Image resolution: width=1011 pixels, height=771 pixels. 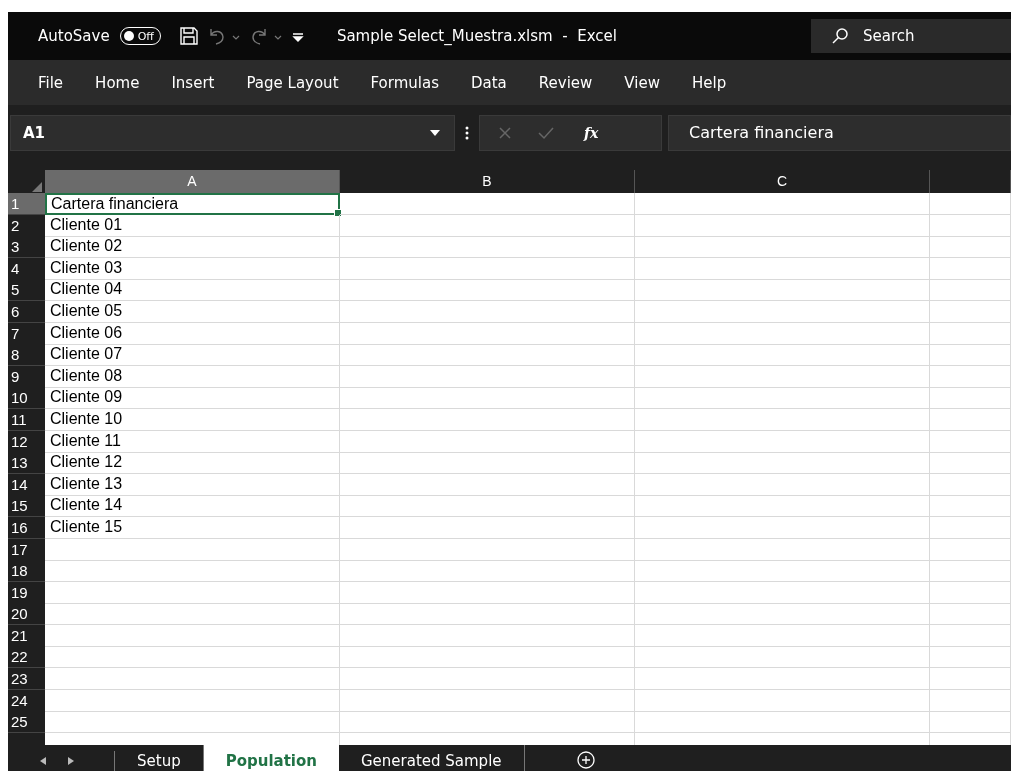 I want to click on row-header: 19, so click(x=26, y=592).